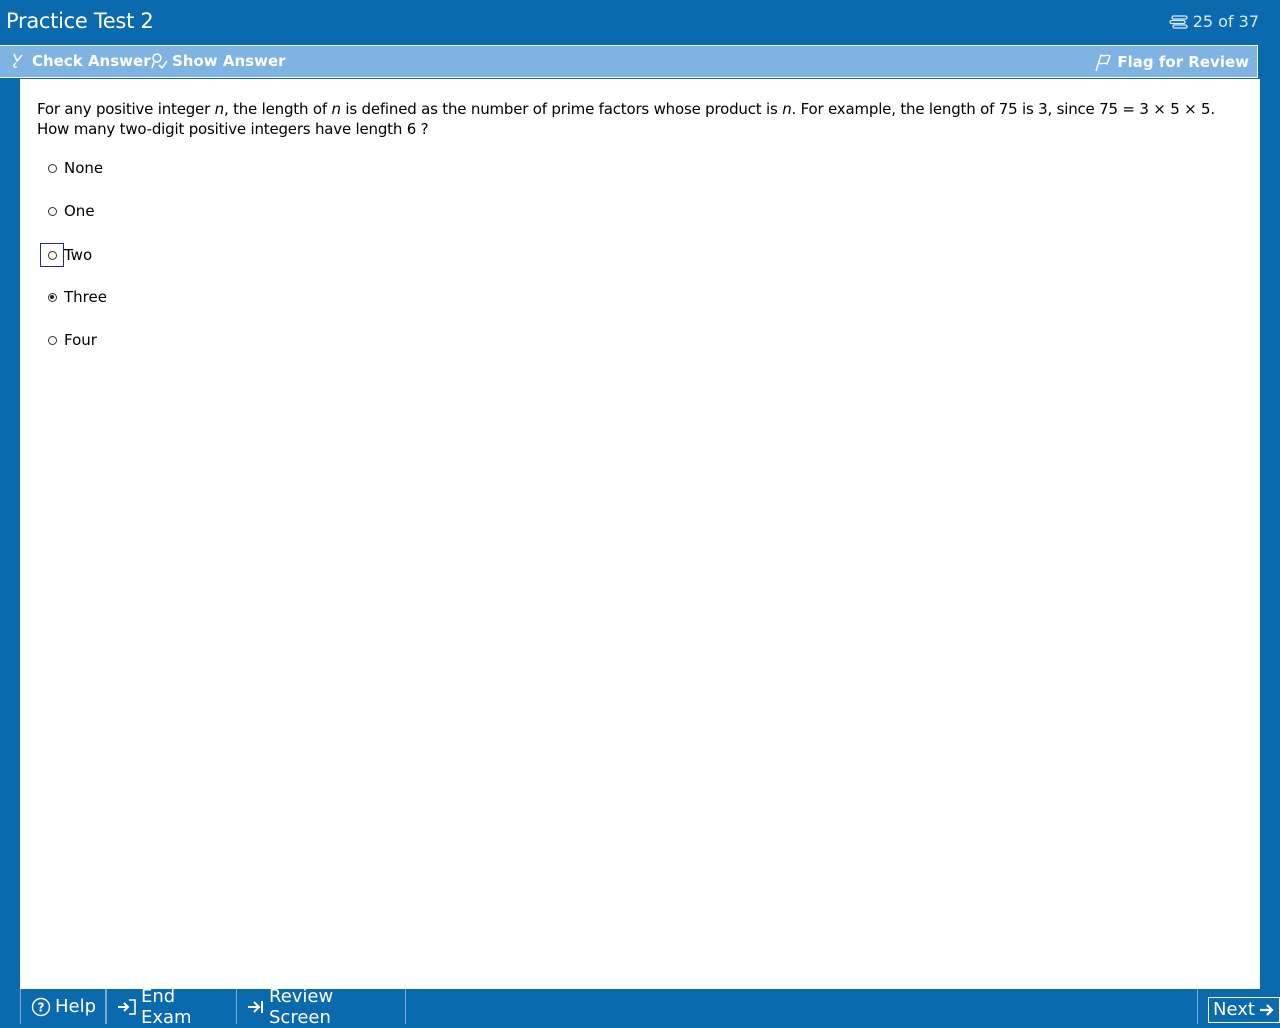  What do you see at coordinates (166, 1006) in the screenshot?
I see `end-exam-label: End Exam` at bounding box center [166, 1006].